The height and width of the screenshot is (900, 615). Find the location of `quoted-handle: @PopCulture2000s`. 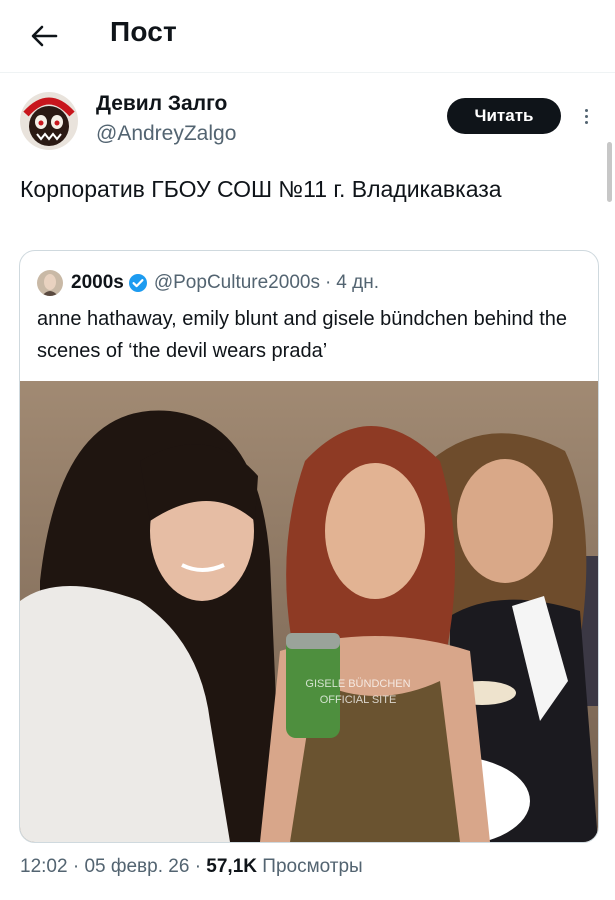

quoted-handle: @PopCulture2000s is located at coordinates (236, 282).